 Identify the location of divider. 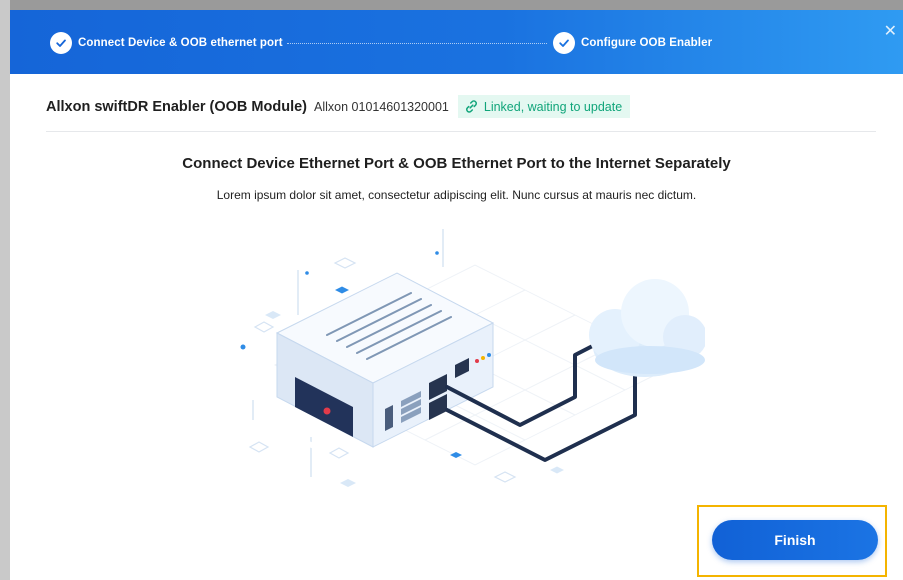
(461, 131).